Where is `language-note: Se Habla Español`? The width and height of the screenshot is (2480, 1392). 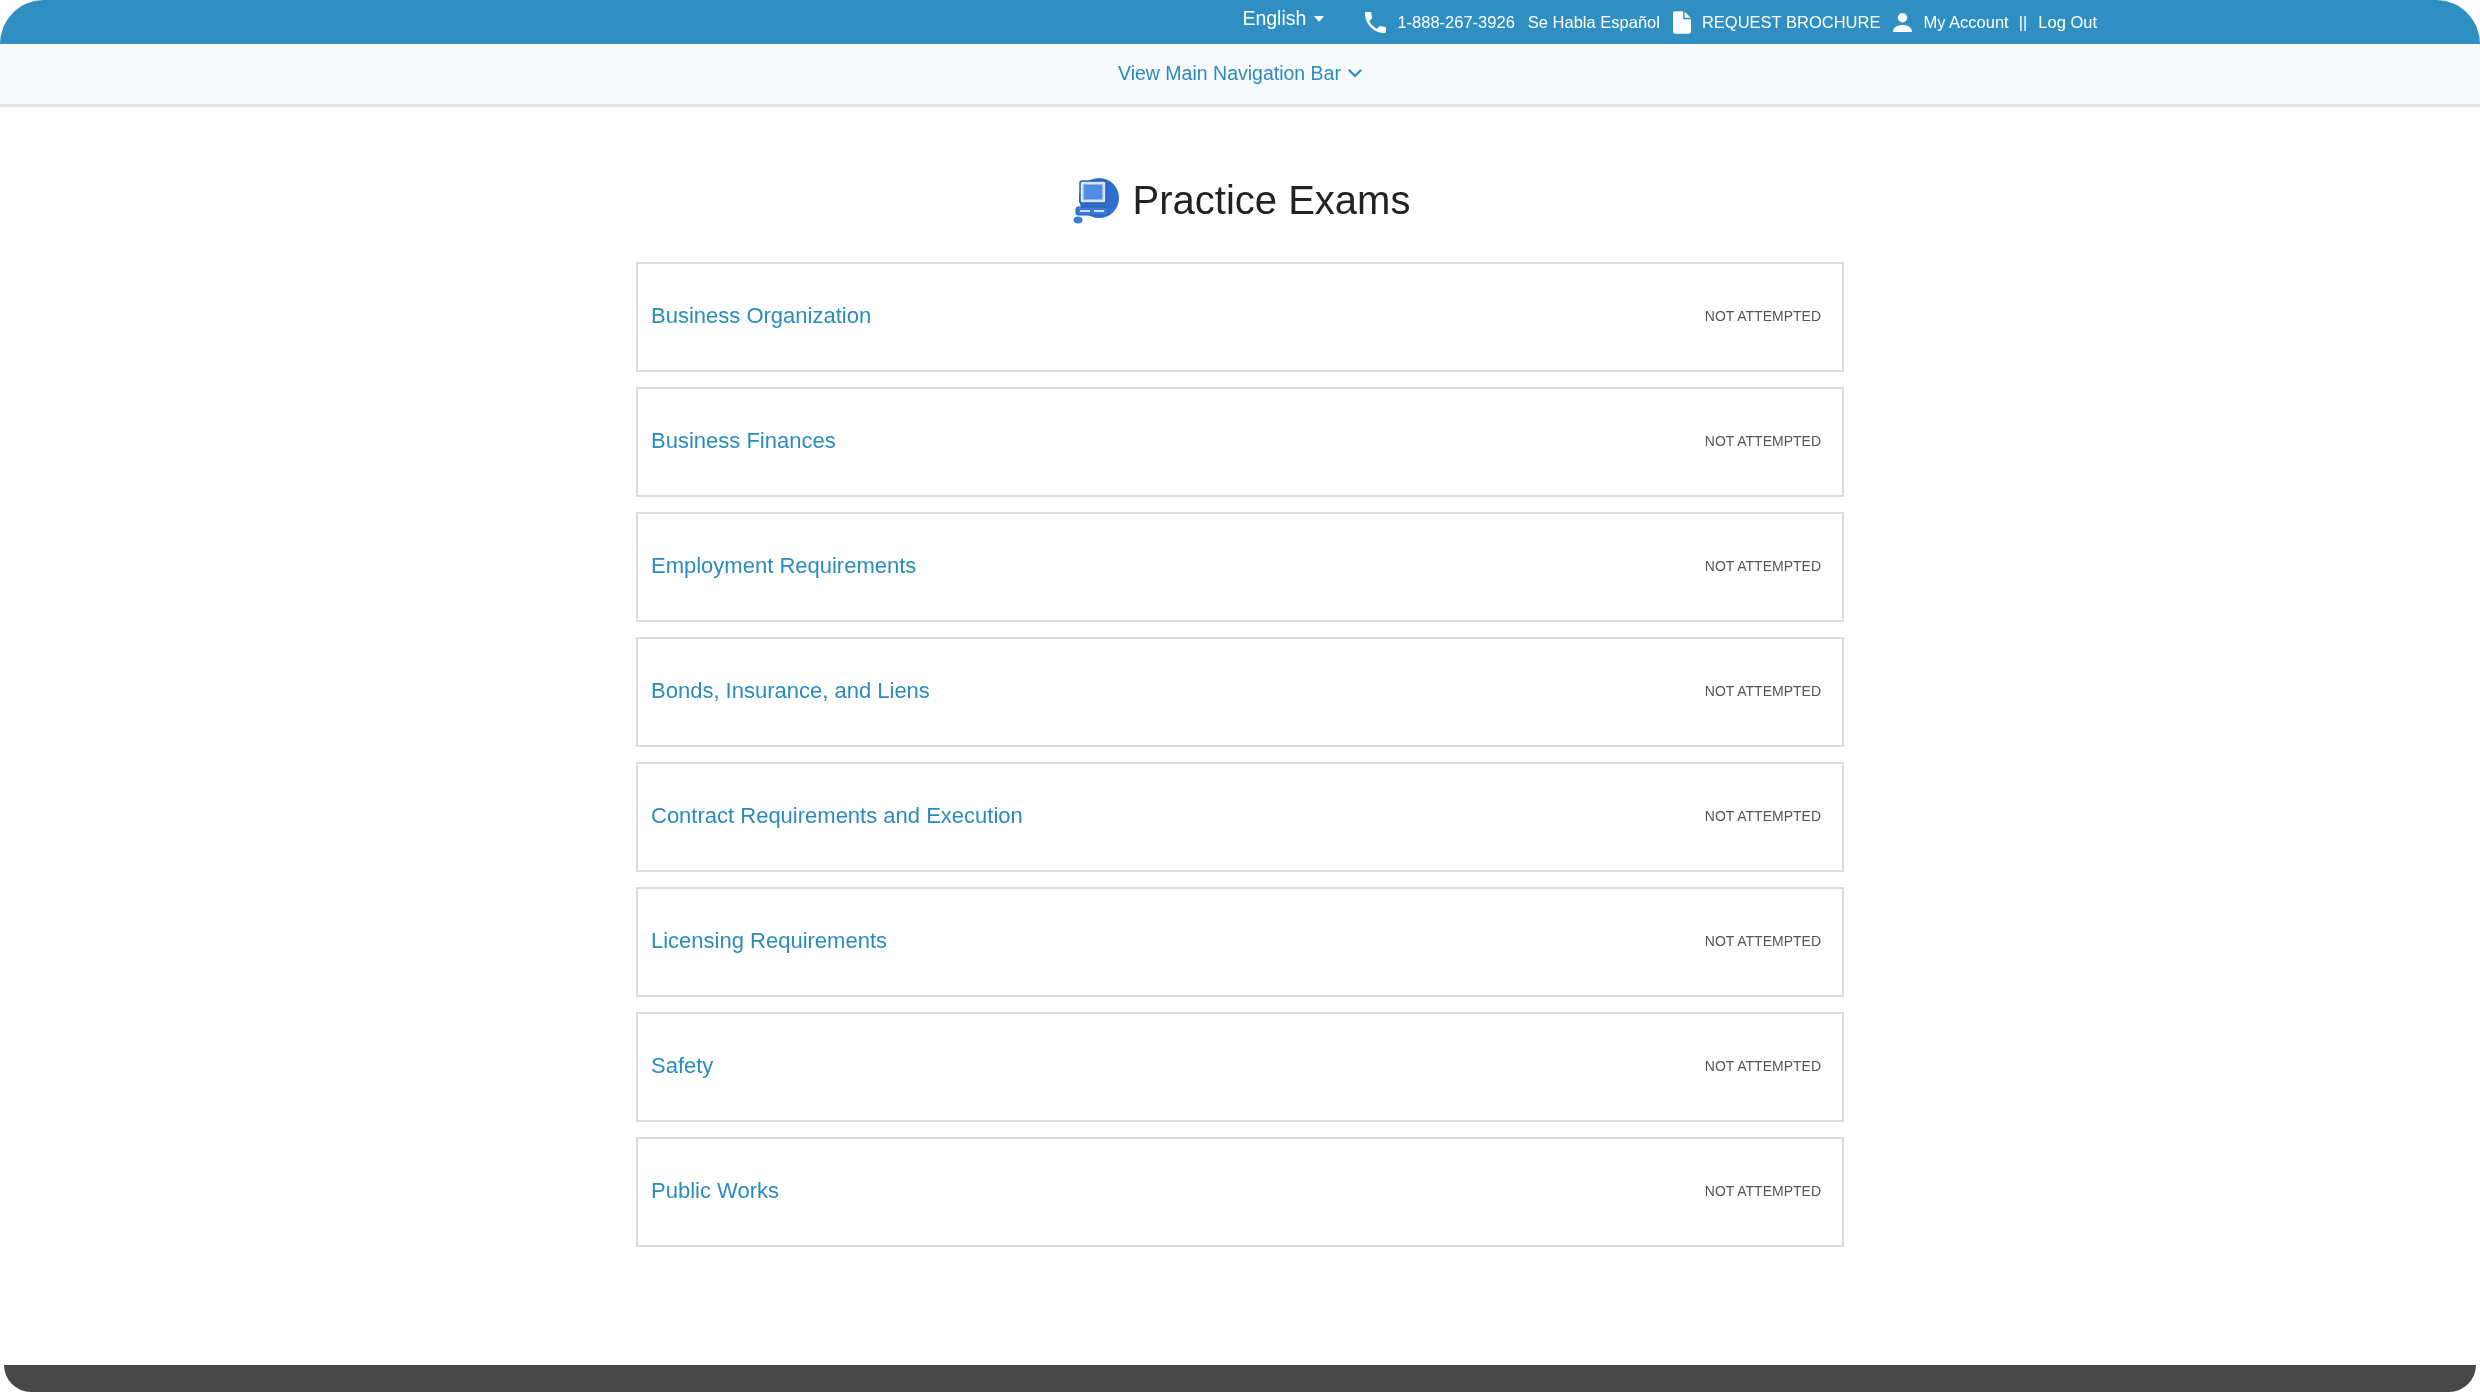 language-note: Se Habla Español is located at coordinates (1593, 22).